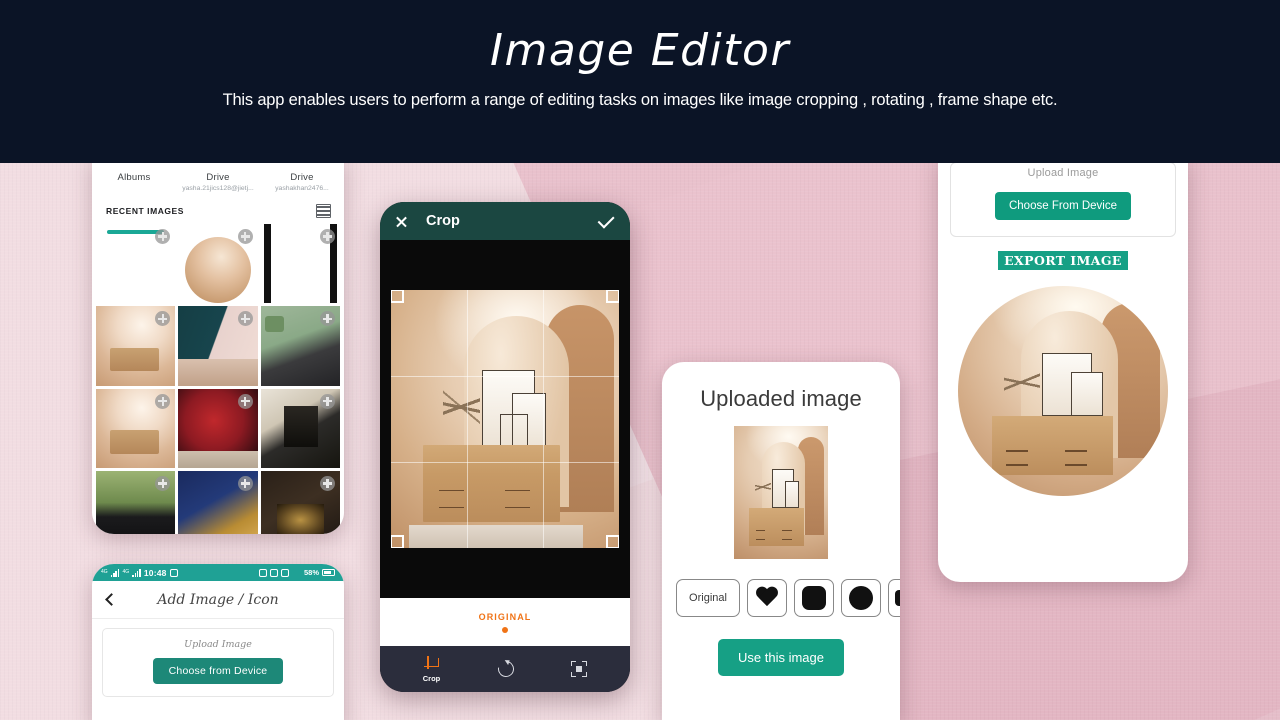  What do you see at coordinates (505, 616) in the screenshot?
I see `aspect-ratio-label: ORIGINAL` at bounding box center [505, 616].